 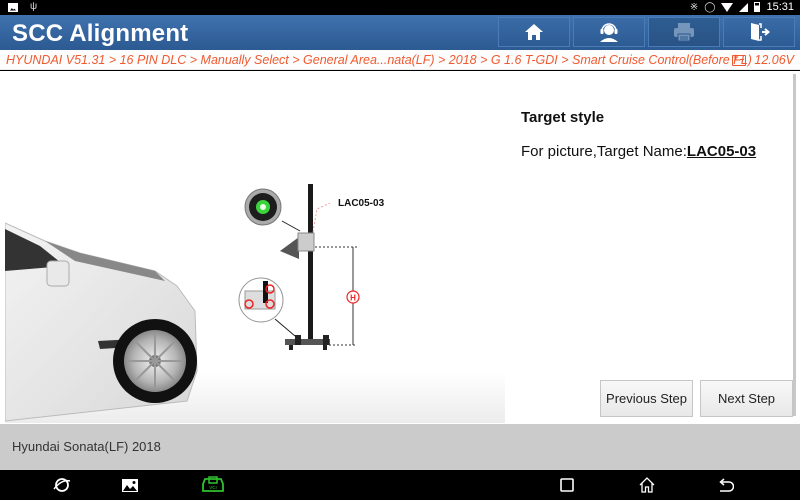 I want to click on exit-door-icon, so click(x=760, y=32).